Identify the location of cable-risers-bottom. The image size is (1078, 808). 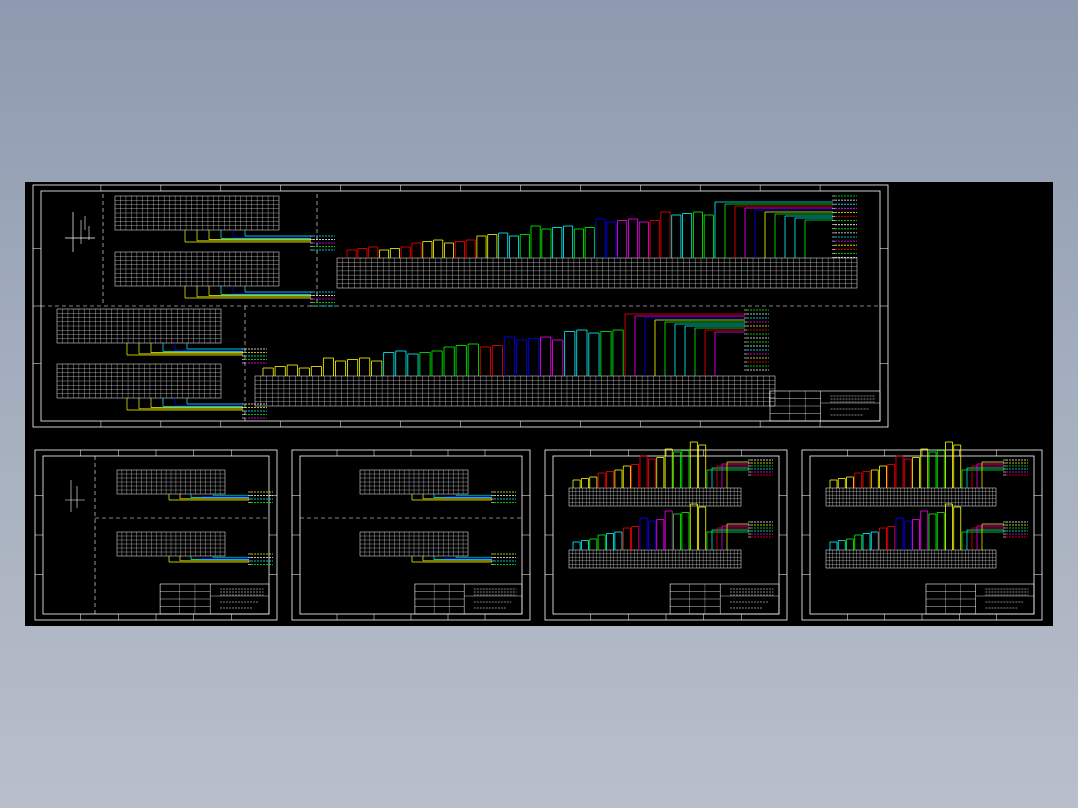
(684, 344).